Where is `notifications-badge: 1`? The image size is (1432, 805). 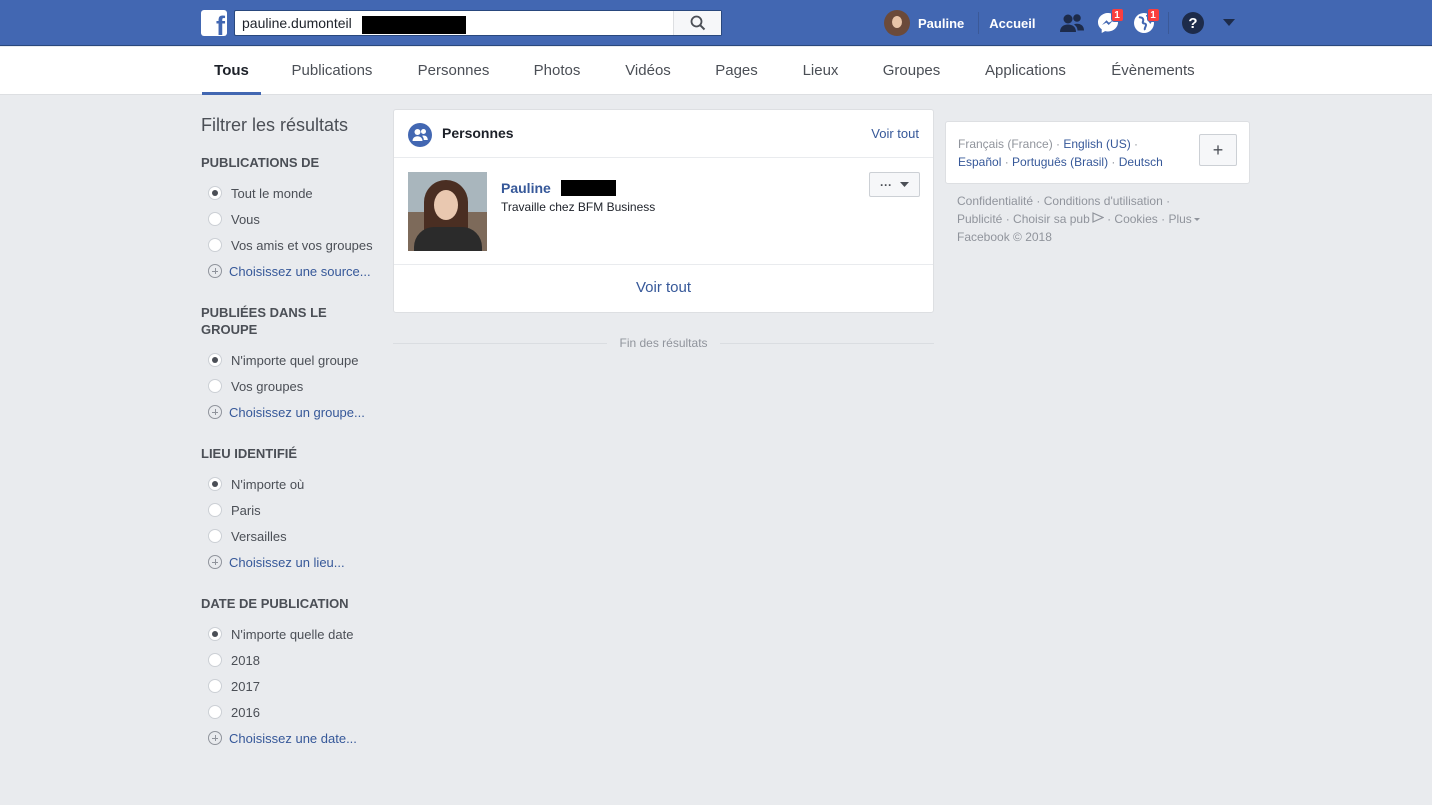
notifications-badge: 1 is located at coordinates (1153, 15).